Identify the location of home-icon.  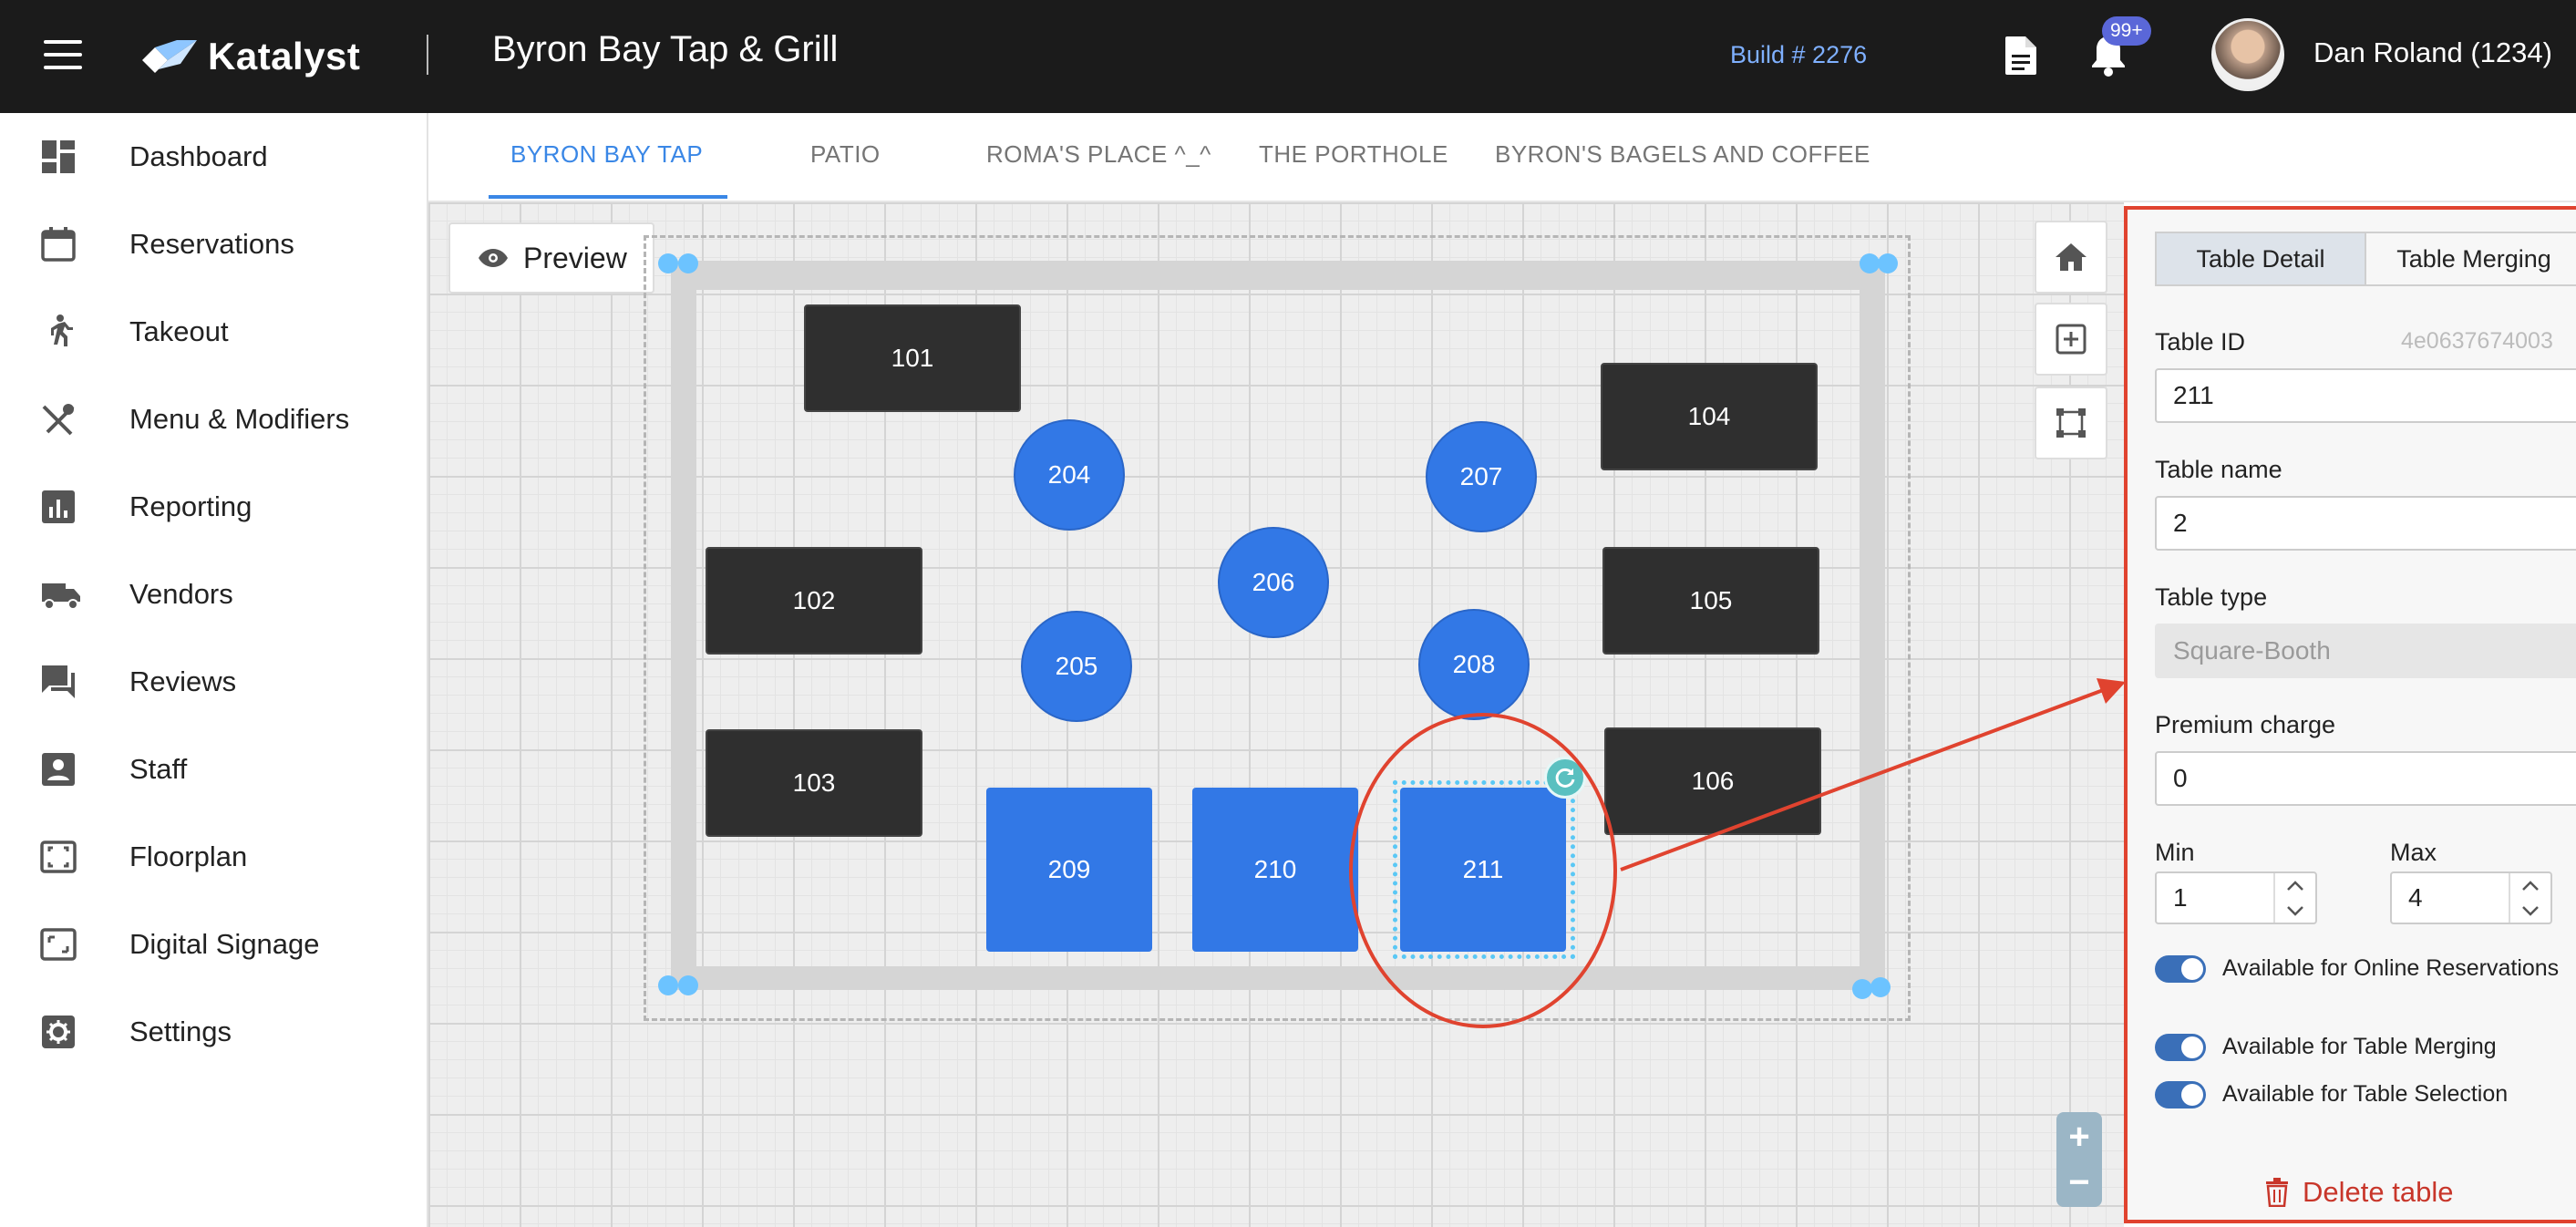
(2071, 257).